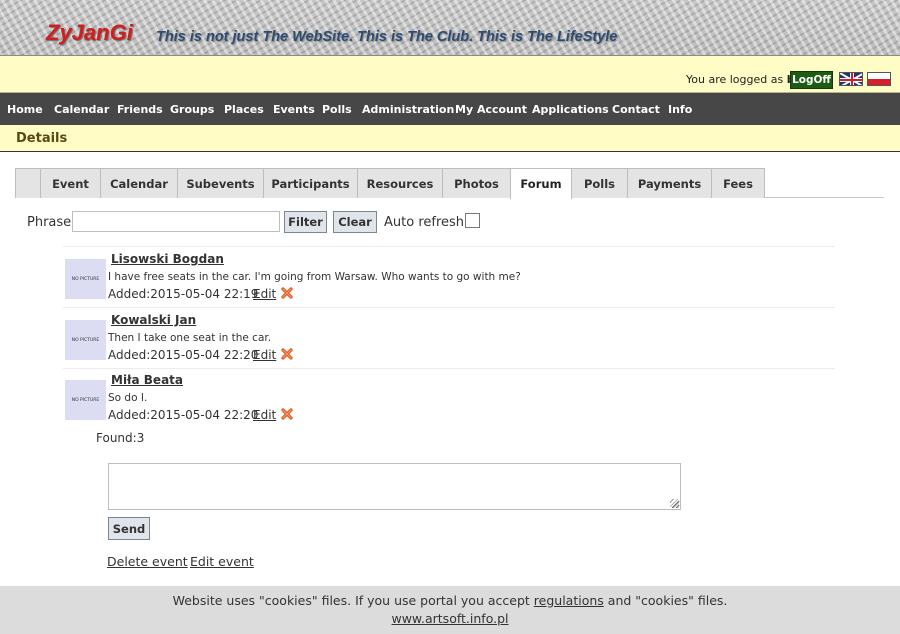  What do you see at coordinates (491, 109) in the screenshot?
I see `menu-my-account: My Account` at bounding box center [491, 109].